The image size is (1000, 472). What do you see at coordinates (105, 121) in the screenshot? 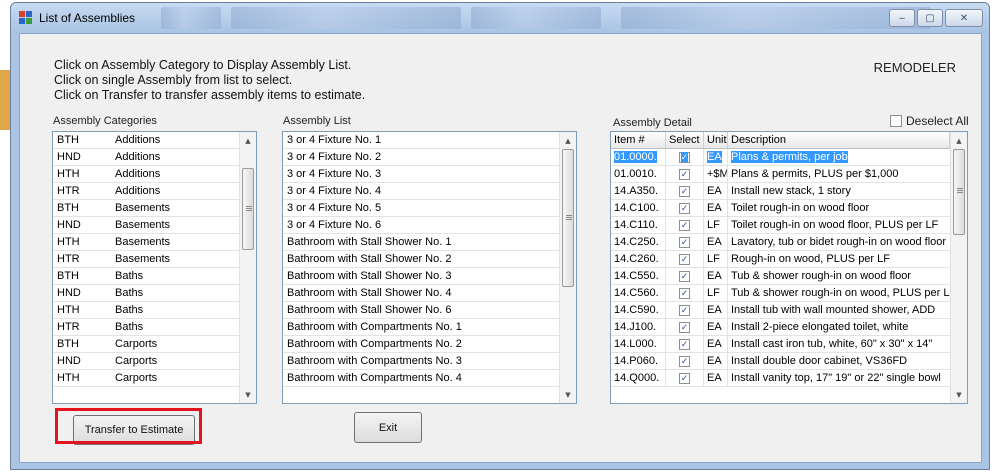
I see `categories-label: Assembly Categories` at bounding box center [105, 121].